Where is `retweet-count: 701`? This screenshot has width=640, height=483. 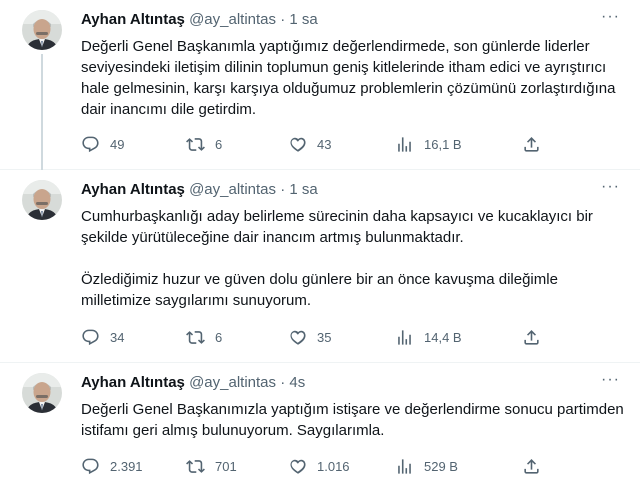 retweet-count: 701 is located at coordinates (226, 466).